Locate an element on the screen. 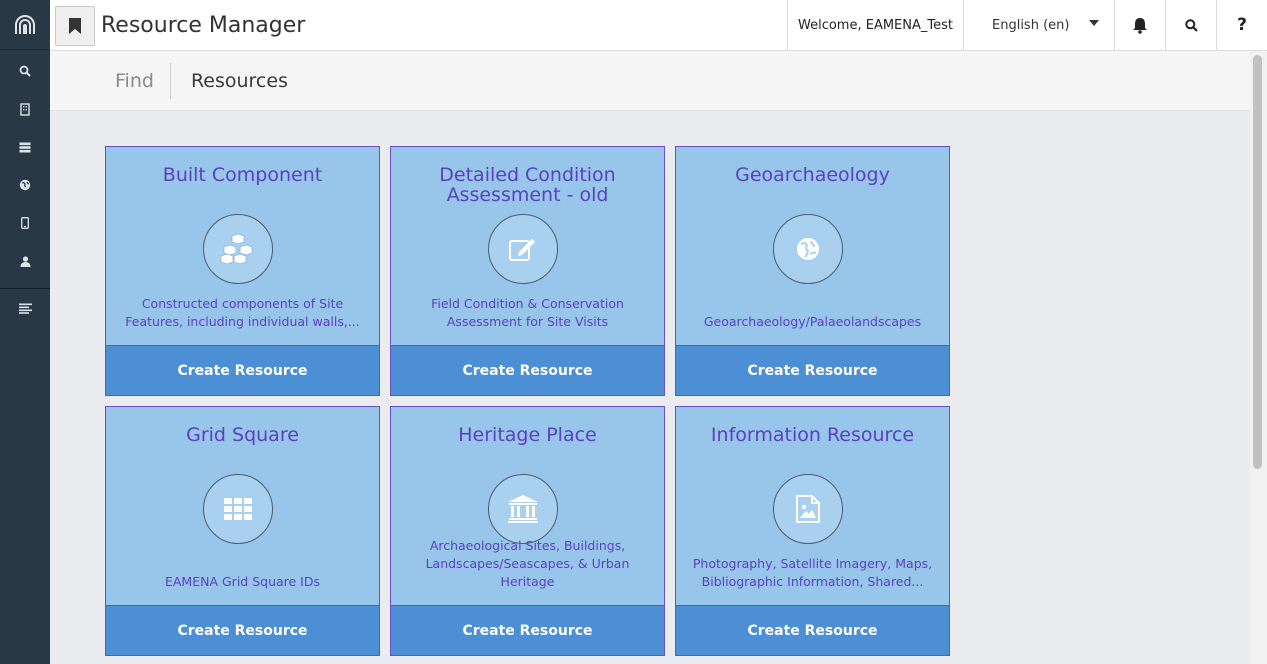  card-description-line: EAMENA Grid Square IDs is located at coordinates (242, 581).